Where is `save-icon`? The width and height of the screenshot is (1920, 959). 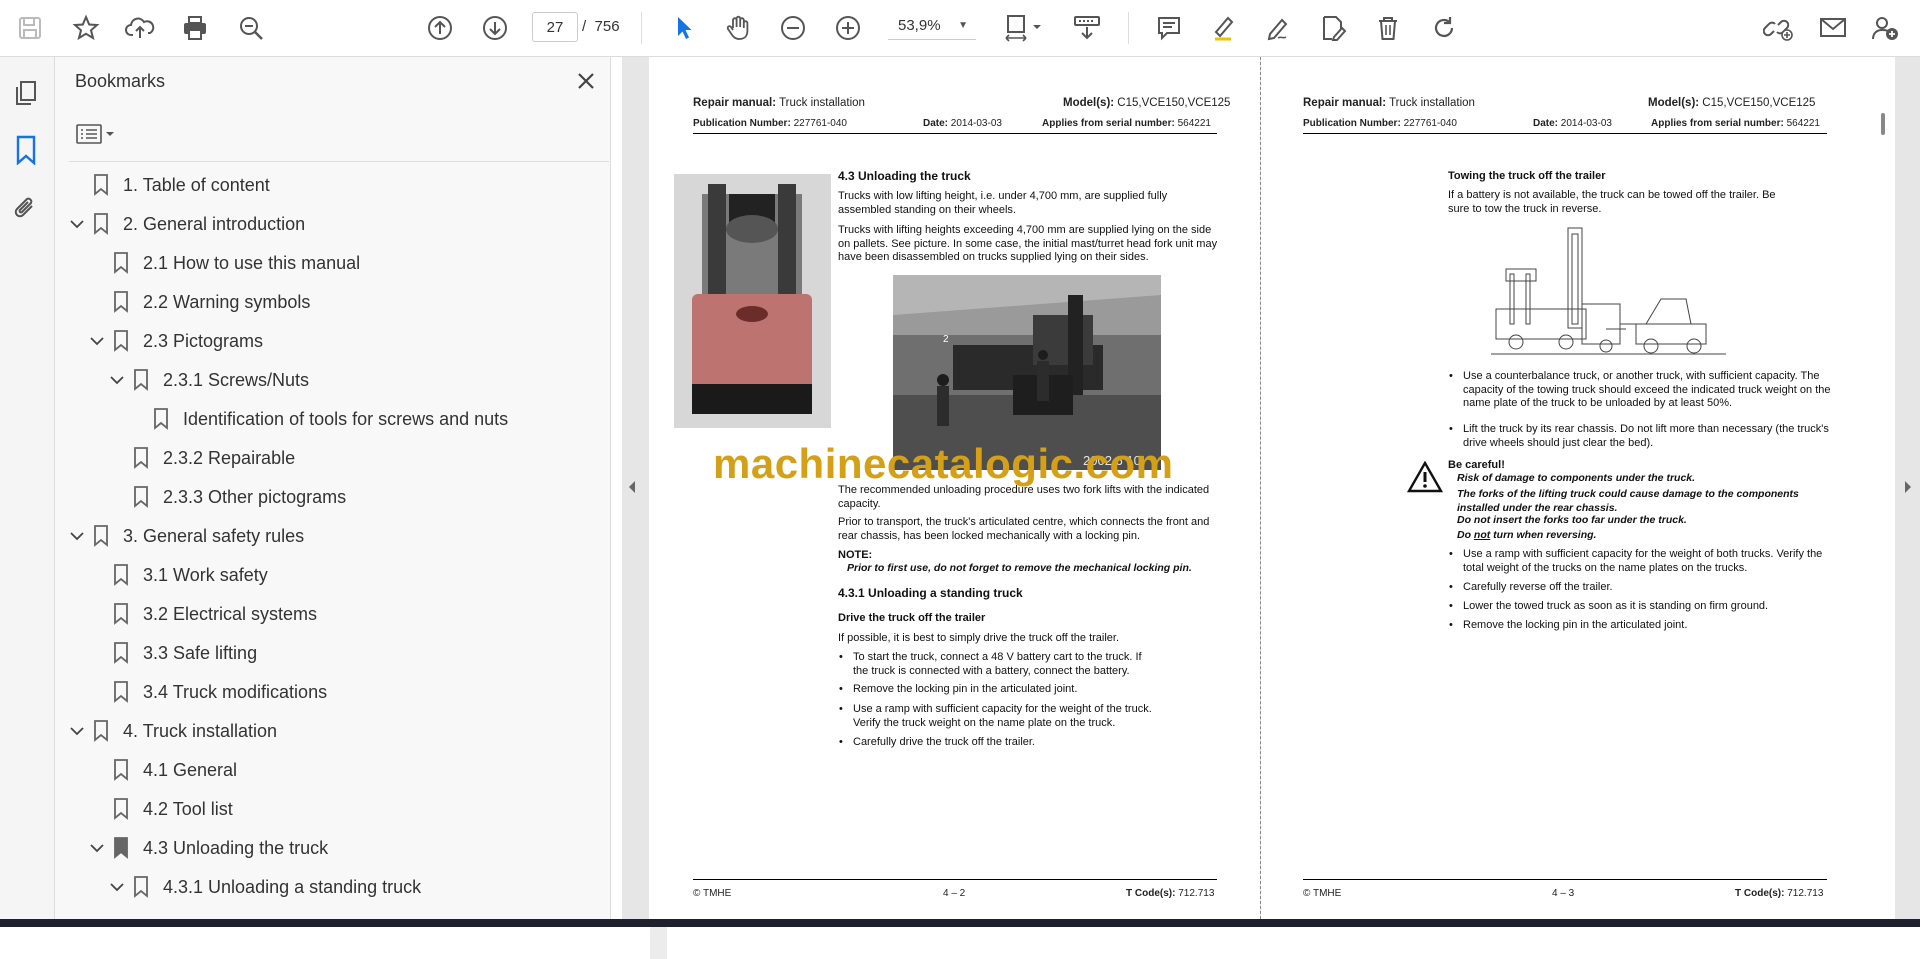
save-icon is located at coordinates (30, 28).